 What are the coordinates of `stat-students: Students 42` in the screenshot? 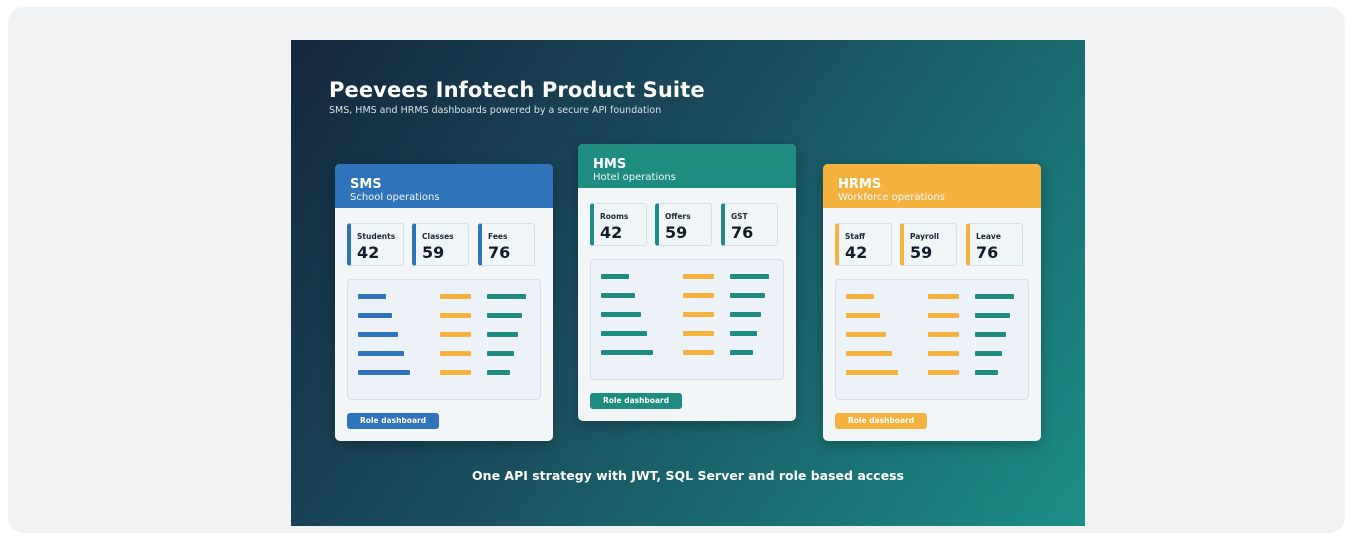 It's located at (375, 244).